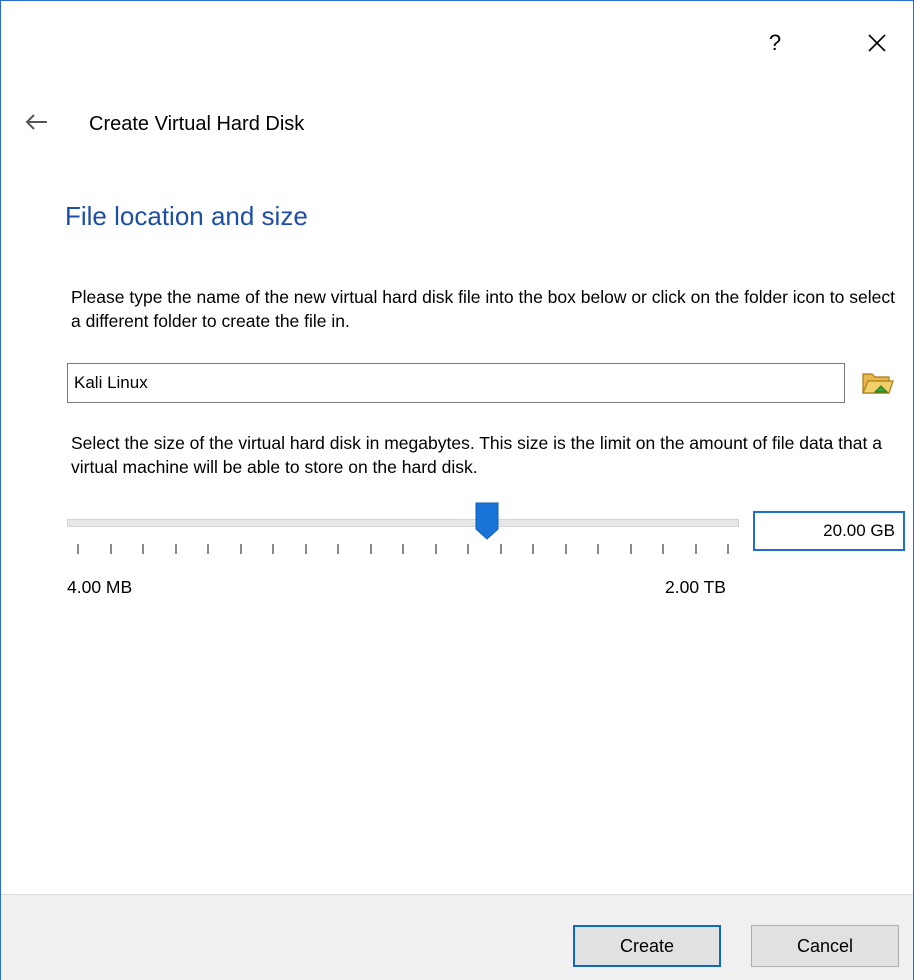 The image size is (914, 980). I want to click on choose-folder-button, so click(877, 382).